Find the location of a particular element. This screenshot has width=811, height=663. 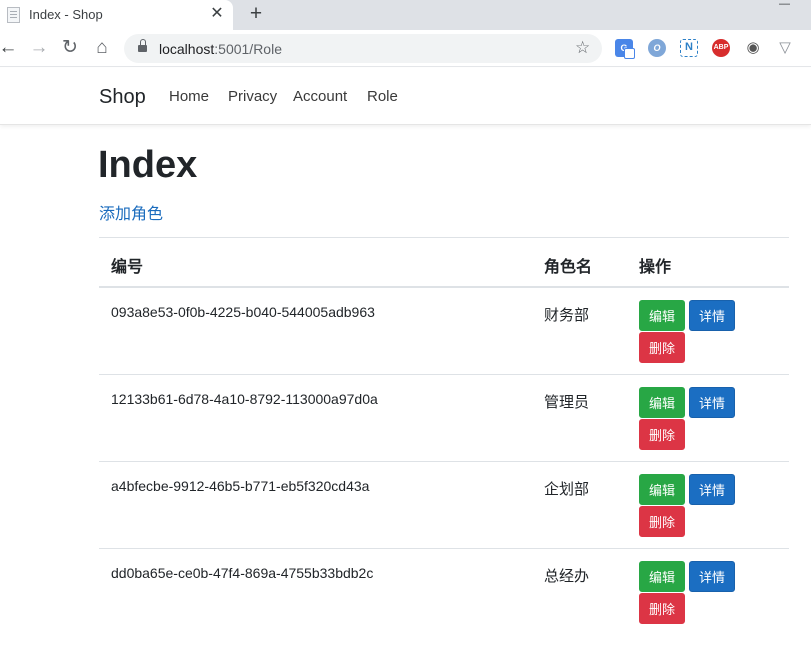

nav-link-home: Home is located at coordinates (189, 96).